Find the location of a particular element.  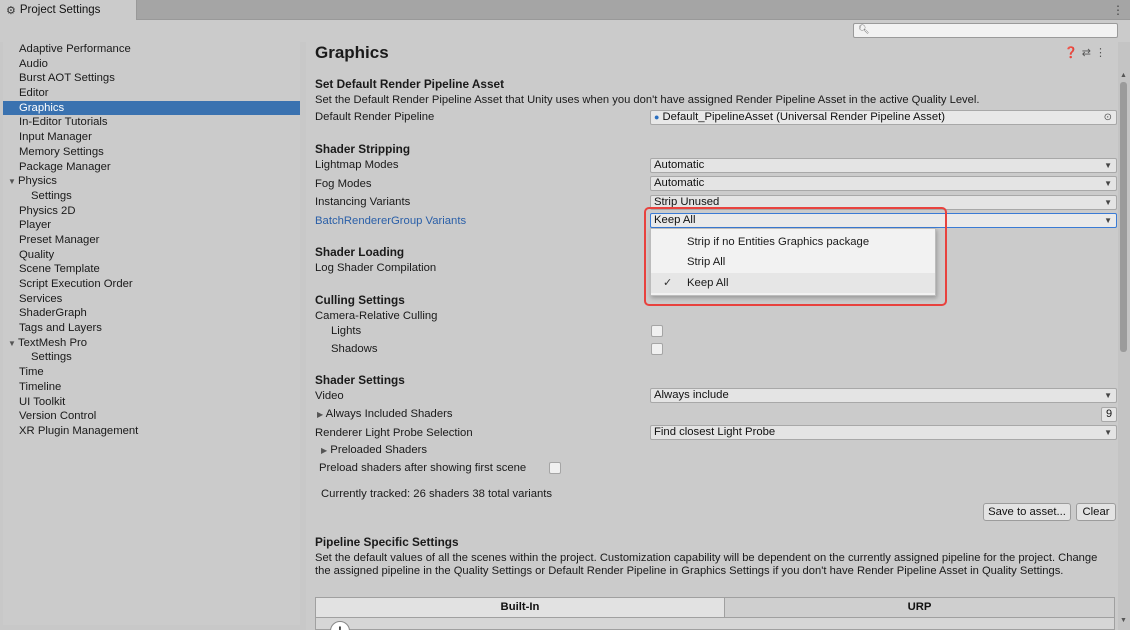

sidebar-item: Scene Template is located at coordinates (151, 269).